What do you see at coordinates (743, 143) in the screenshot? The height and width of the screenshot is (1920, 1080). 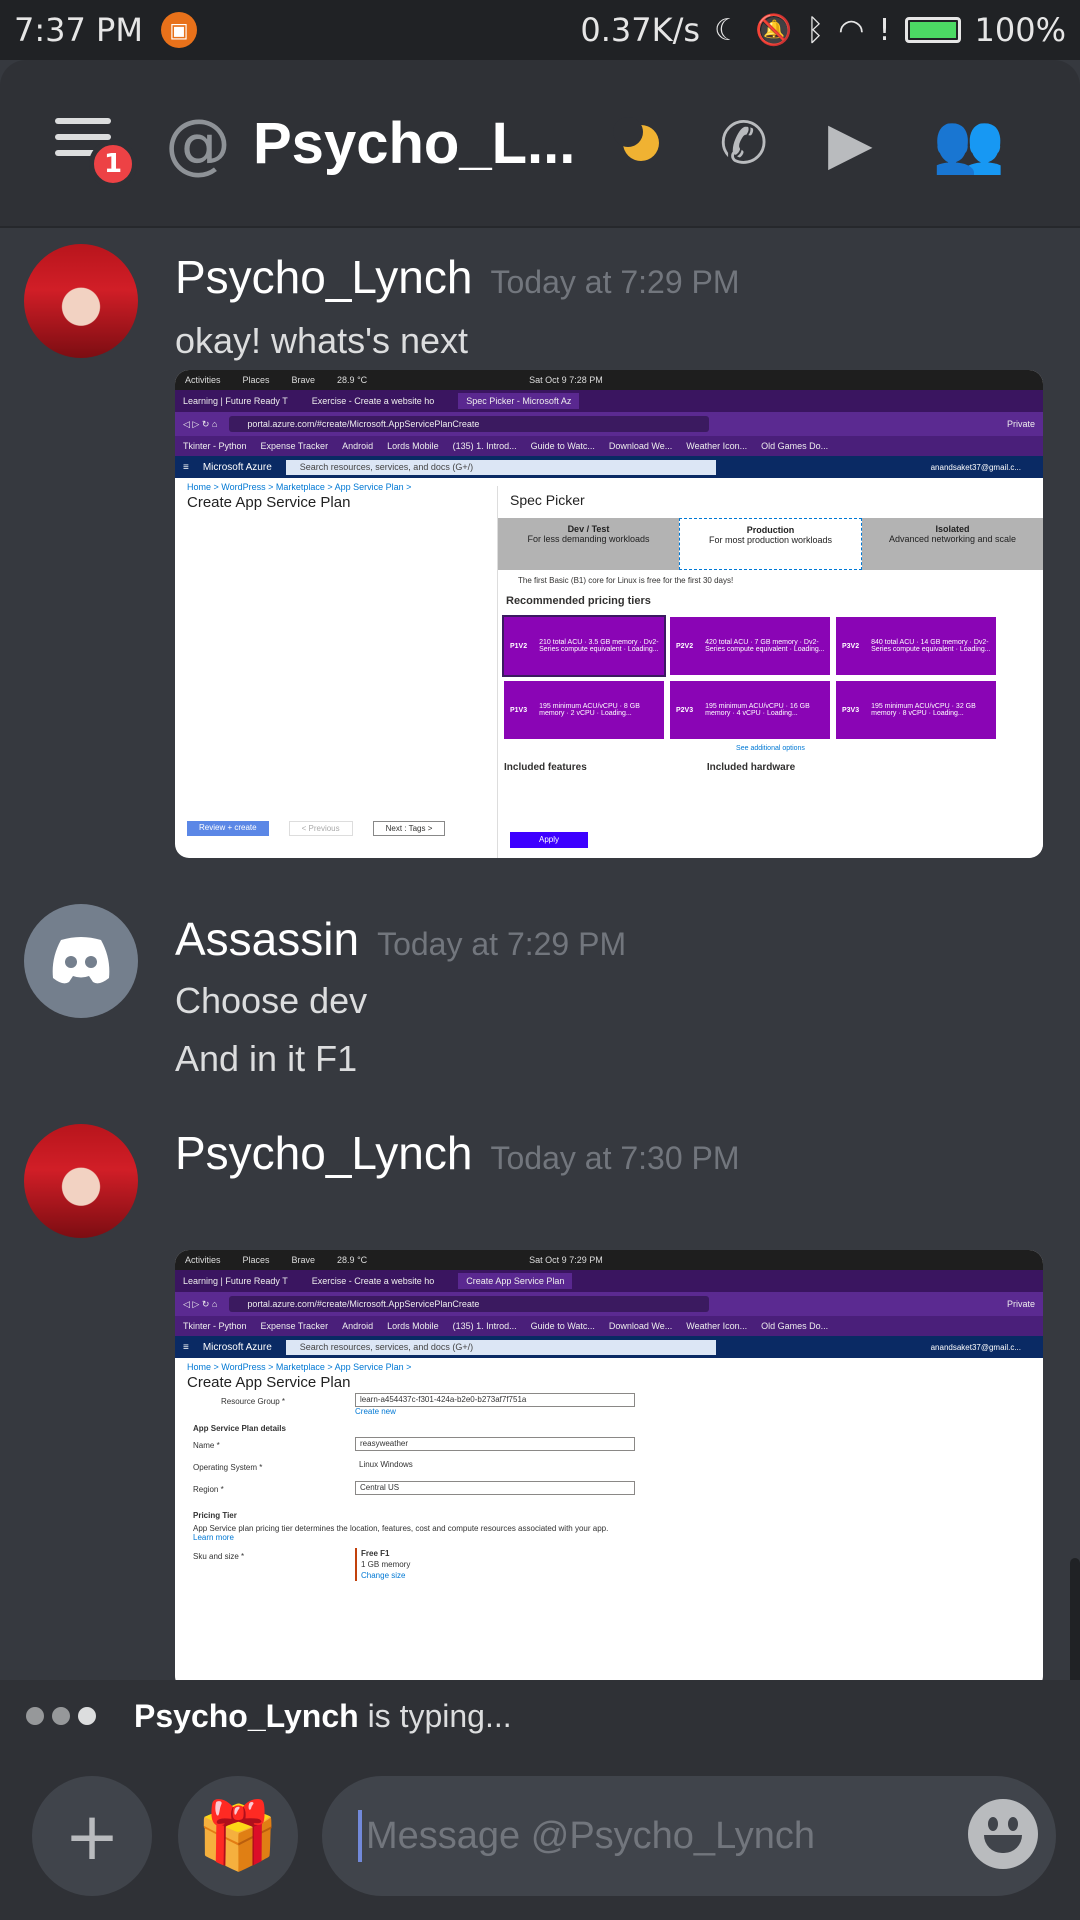 I see `voice-call-icon: ✆` at bounding box center [743, 143].